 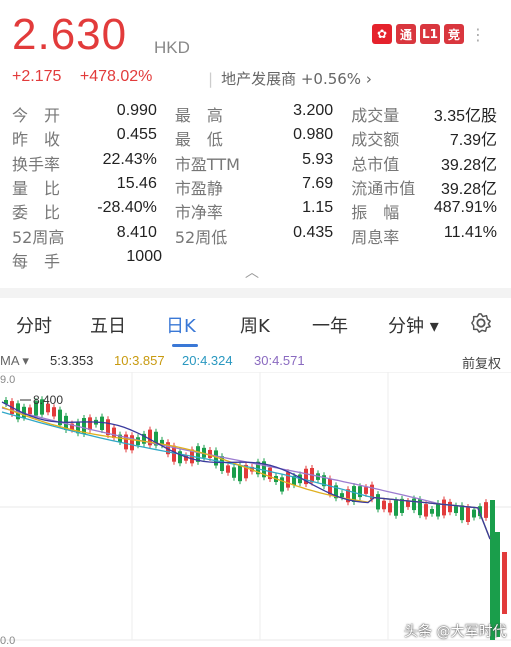 What do you see at coordinates (318, 159) in the screenshot?
I see `stat-value: 5.93` at bounding box center [318, 159].